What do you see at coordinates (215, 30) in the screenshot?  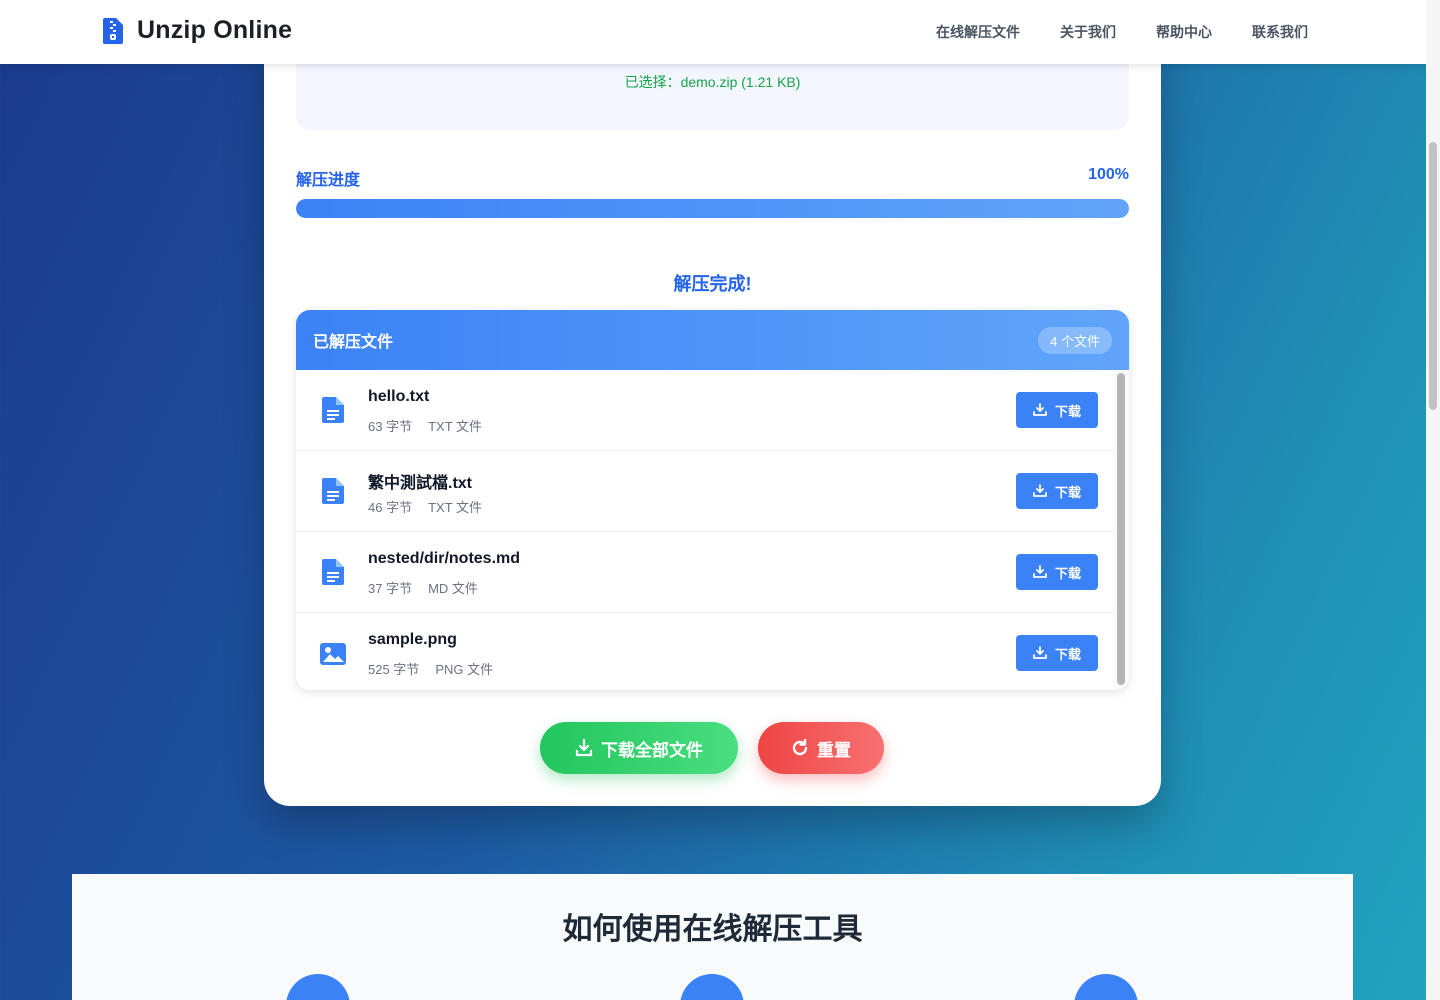 I see `brand-name: Unzip Online` at bounding box center [215, 30].